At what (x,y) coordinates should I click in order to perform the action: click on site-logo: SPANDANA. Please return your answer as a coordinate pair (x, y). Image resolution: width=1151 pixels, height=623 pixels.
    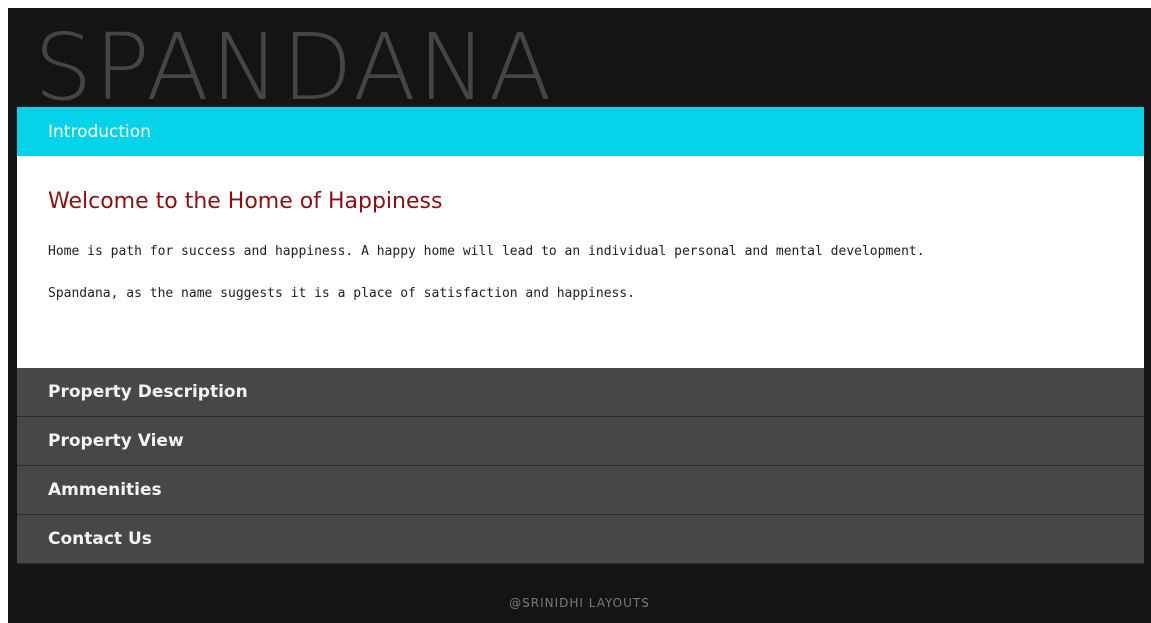
    Looking at the image, I should click on (294, 67).